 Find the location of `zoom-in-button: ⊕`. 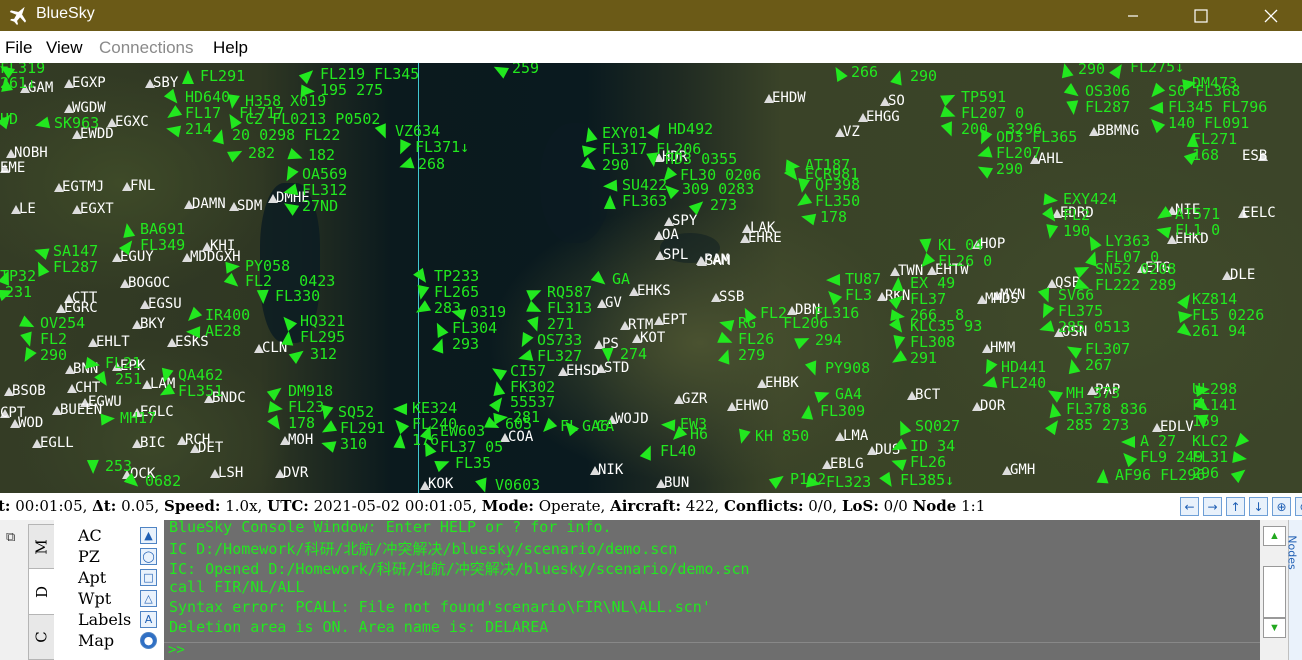

zoom-in-button: ⊕ is located at coordinates (1281, 506).